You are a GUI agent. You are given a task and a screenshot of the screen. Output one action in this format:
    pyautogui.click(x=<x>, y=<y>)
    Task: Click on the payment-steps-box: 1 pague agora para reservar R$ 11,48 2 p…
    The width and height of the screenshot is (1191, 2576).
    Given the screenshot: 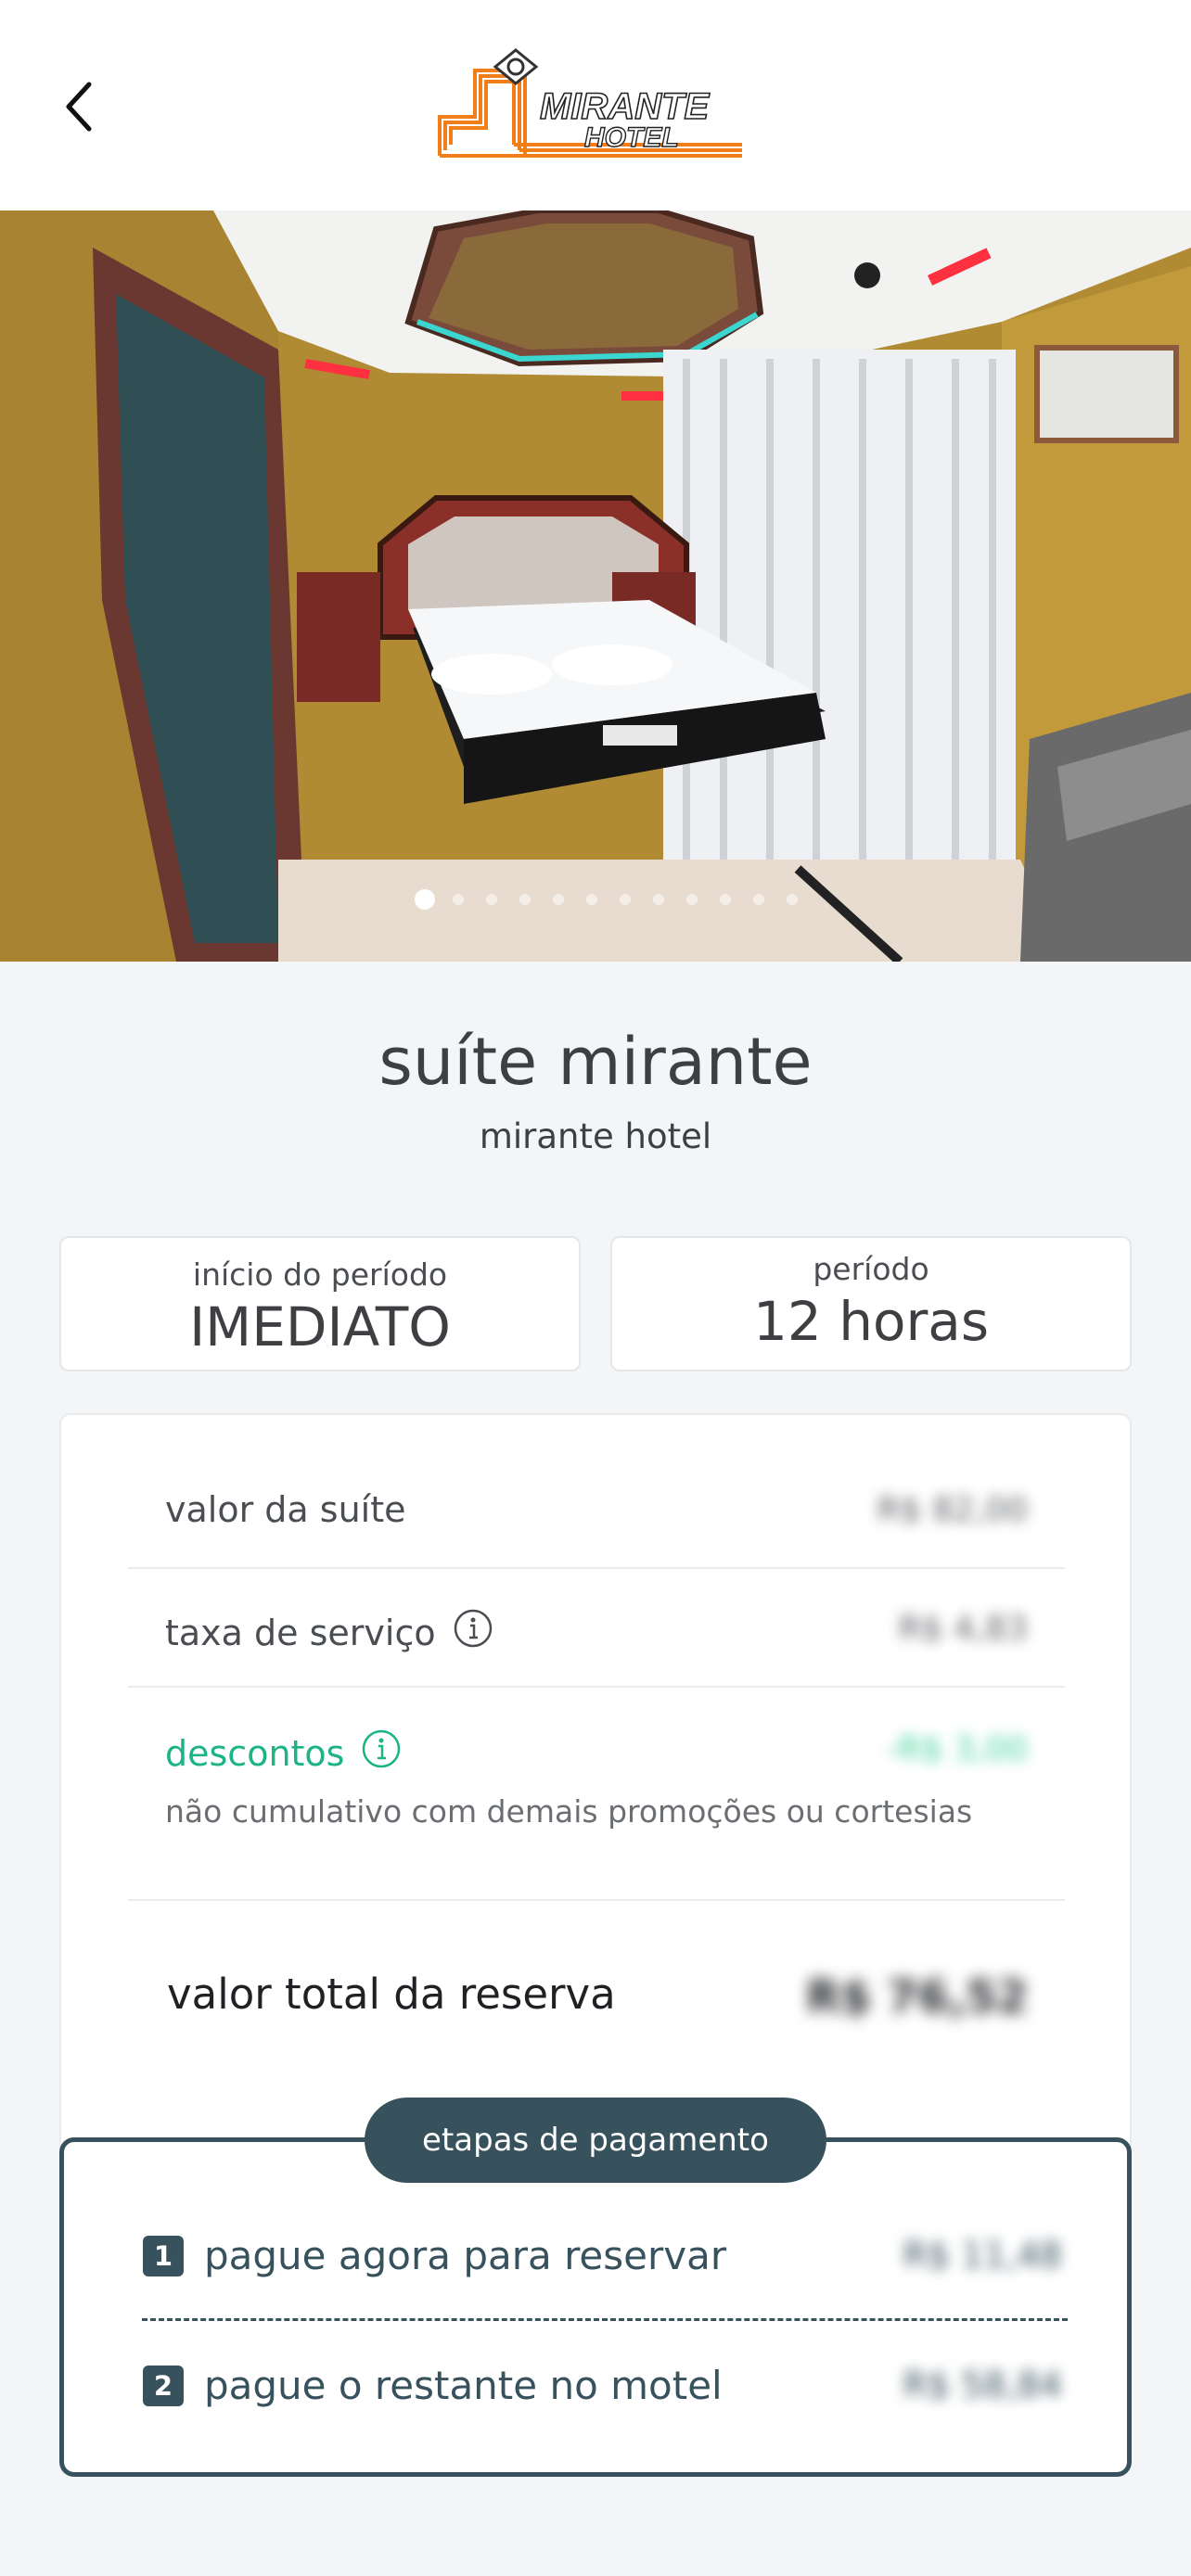 What is the action you would take?
    pyautogui.click(x=595, y=2307)
    